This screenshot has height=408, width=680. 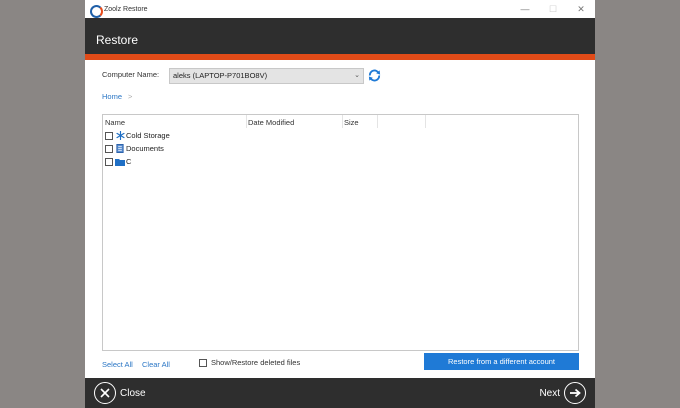 I want to click on snowflake-icon, so click(x=120, y=135).